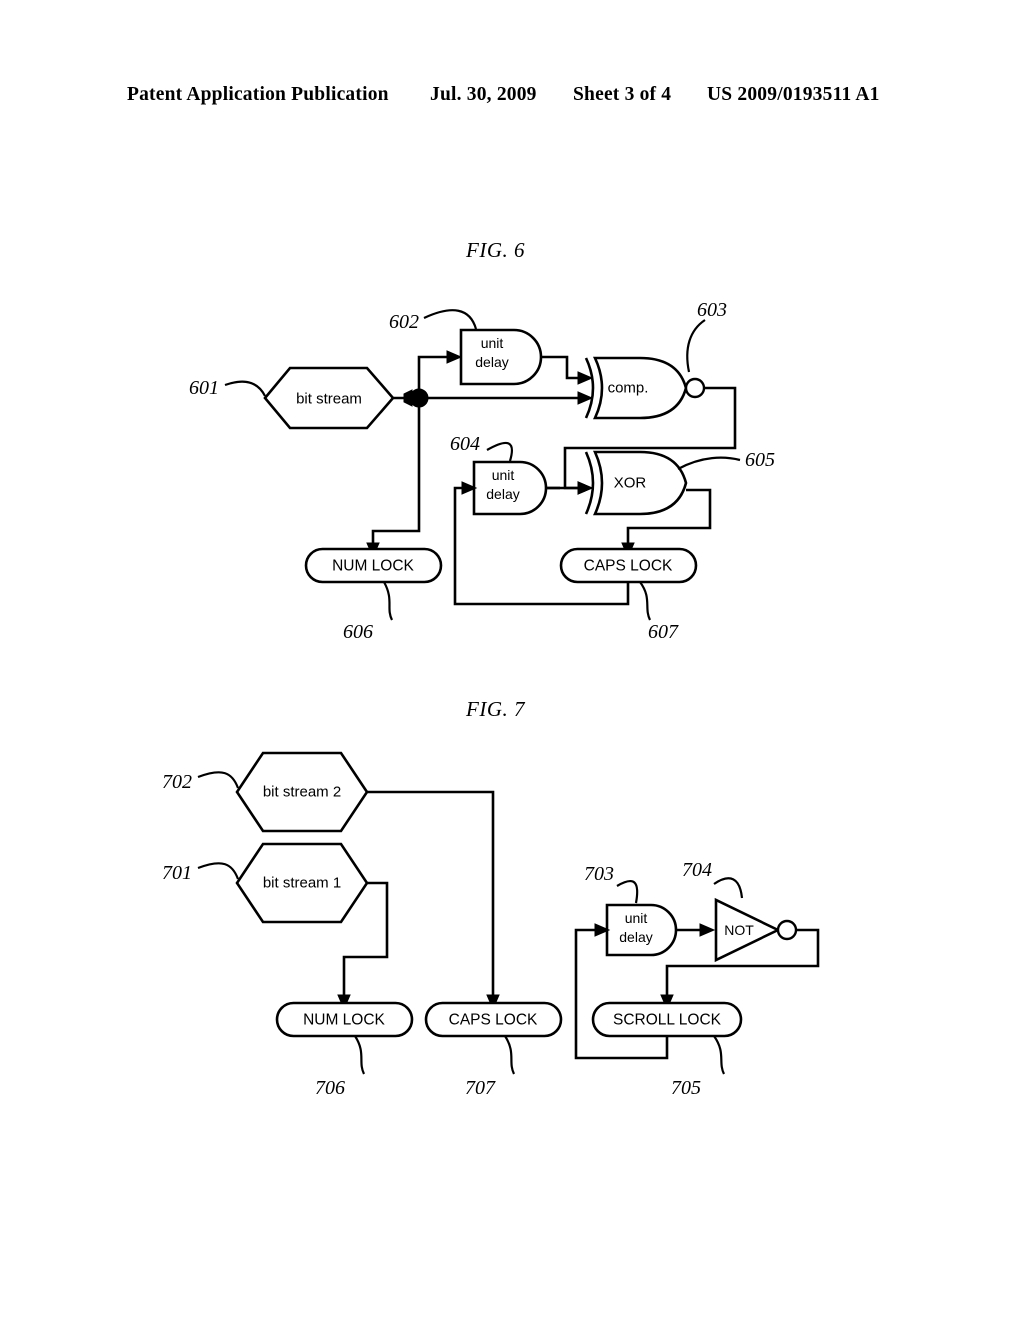 Image resolution: width=1024 pixels, height=1320 pixels. Describe the element at coordinates (628, 566) in the screenshot. I see `caps-lock-label: CAPS LOCK` at that location.